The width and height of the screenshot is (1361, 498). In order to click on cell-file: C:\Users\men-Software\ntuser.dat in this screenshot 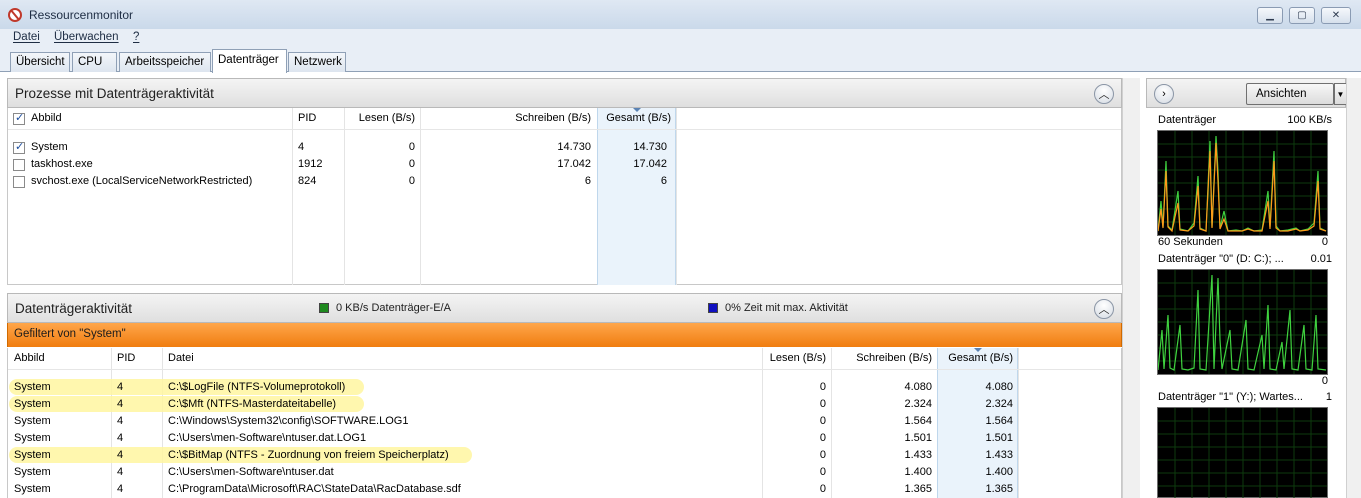, I will do `click(251, 472)`.